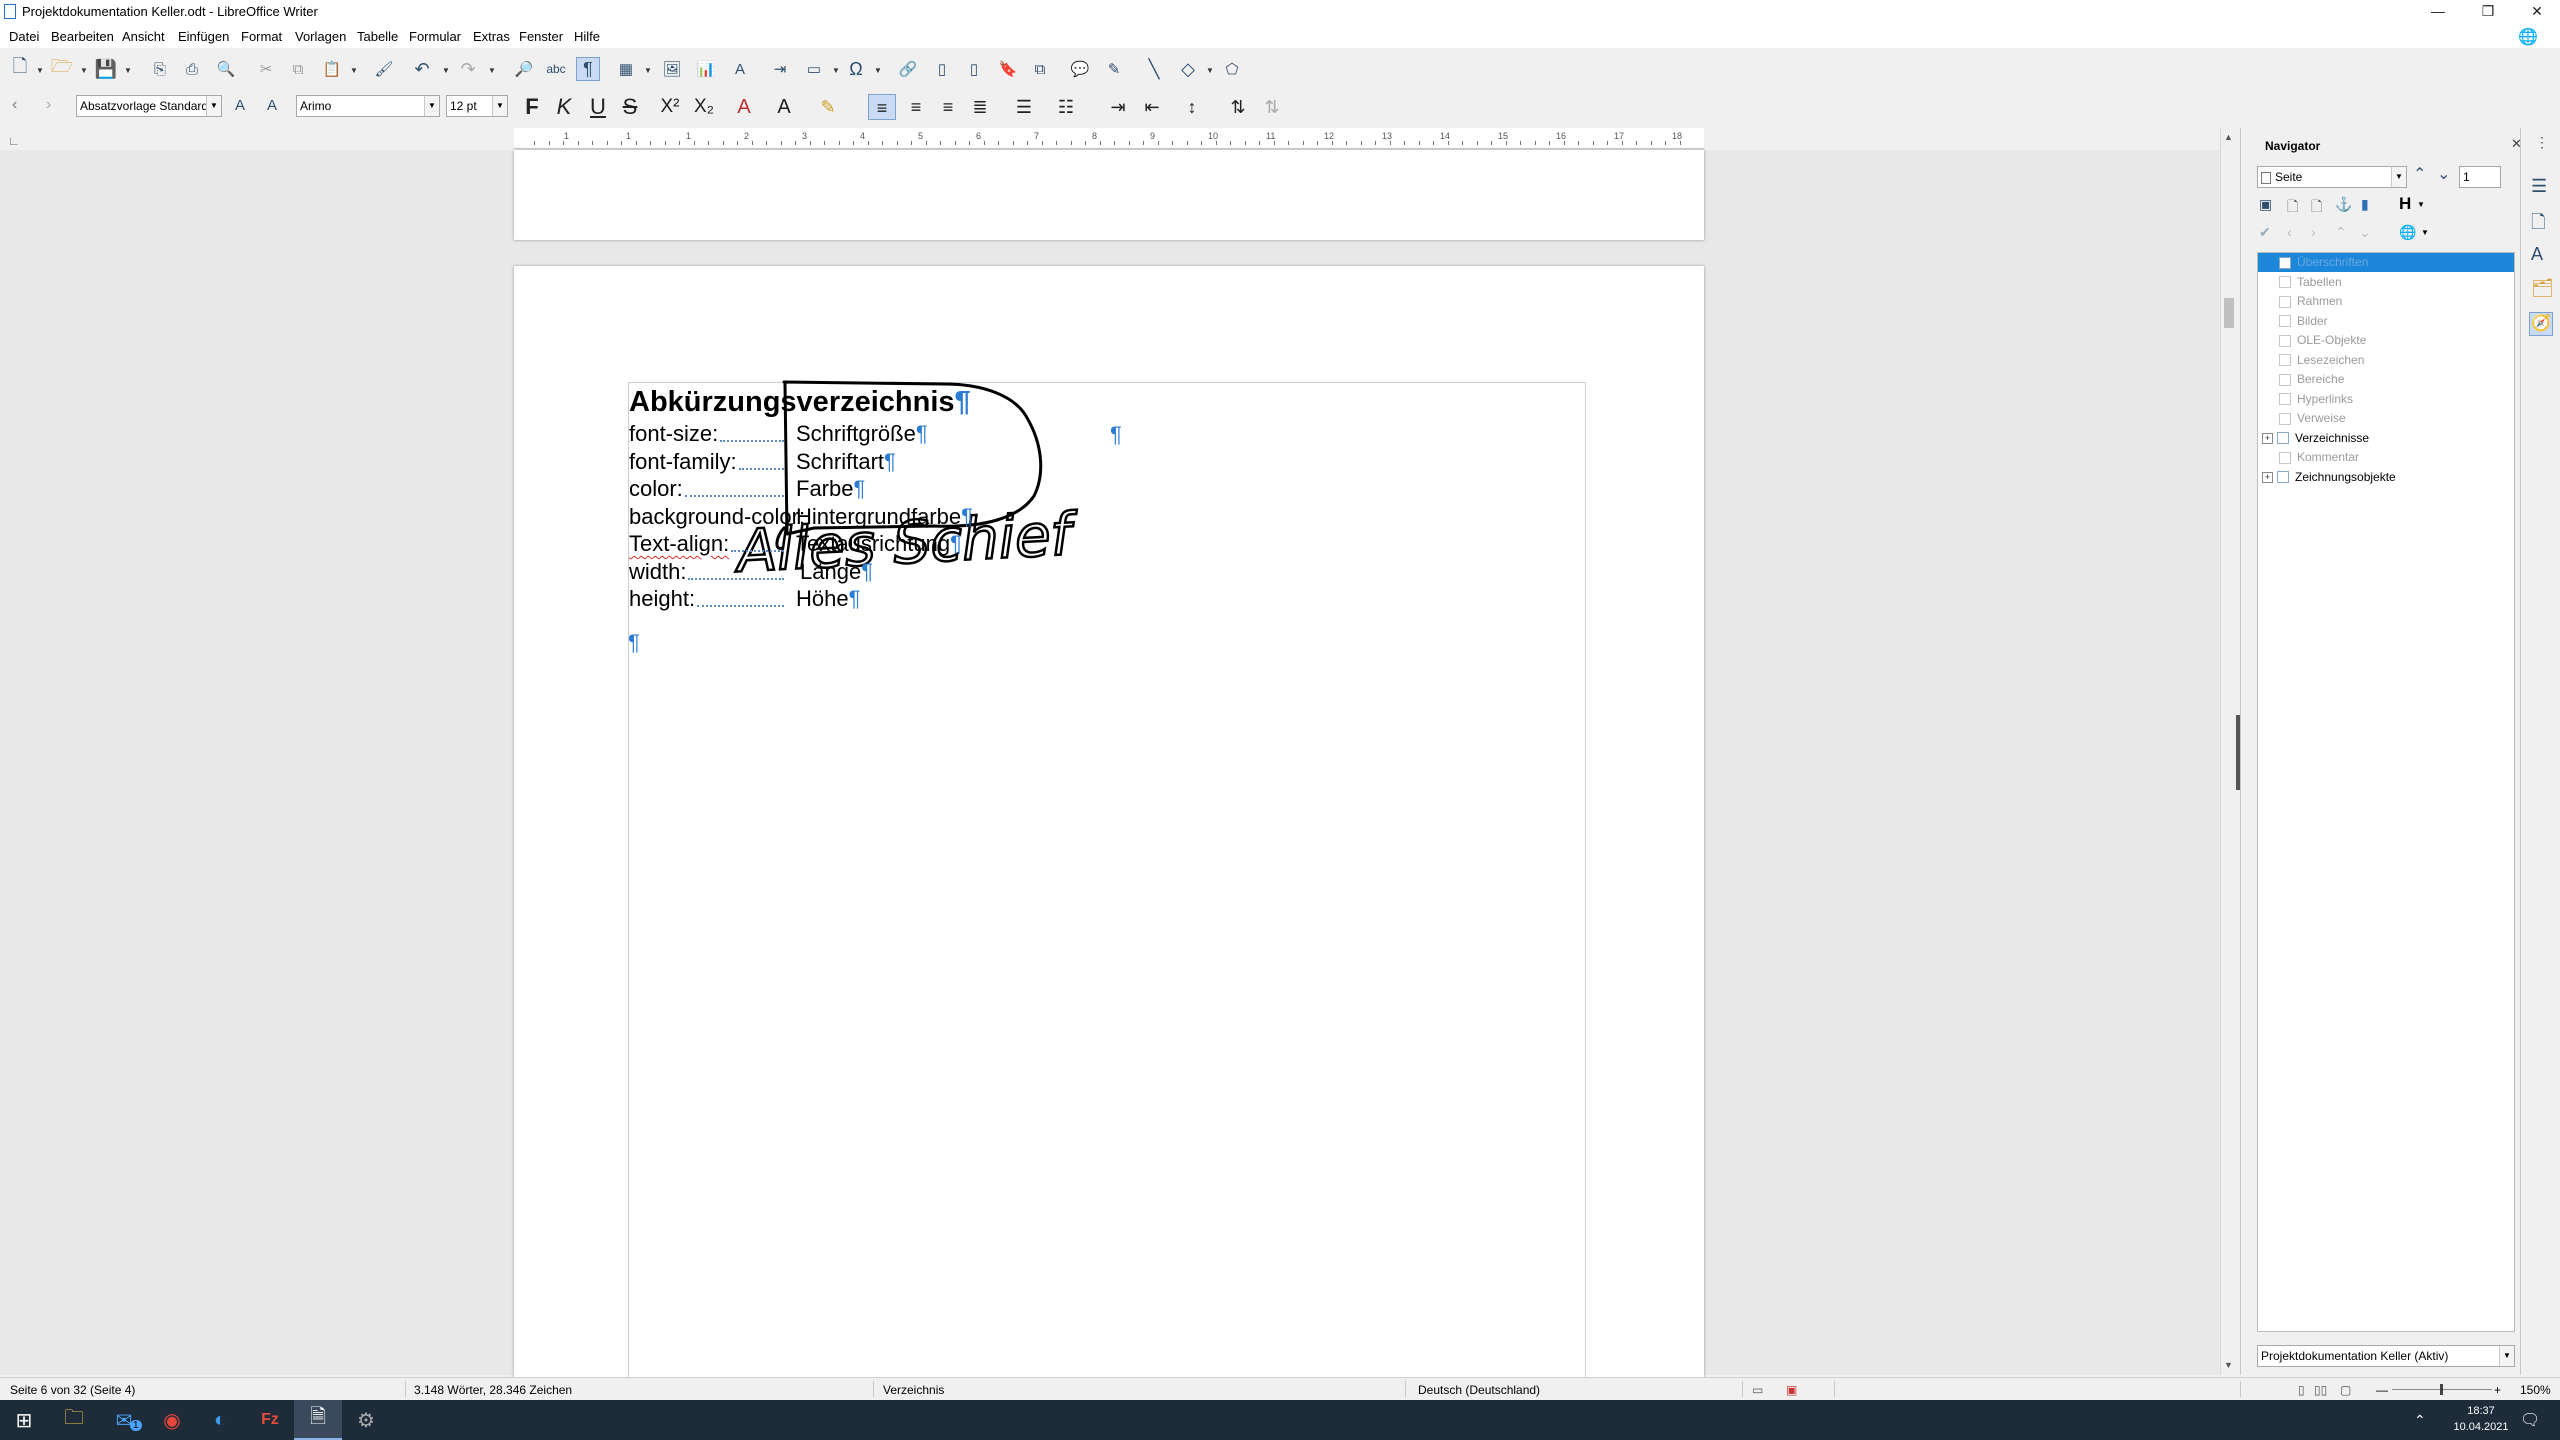  I want to click on header-icon: 🗋, so click(2292, 208).